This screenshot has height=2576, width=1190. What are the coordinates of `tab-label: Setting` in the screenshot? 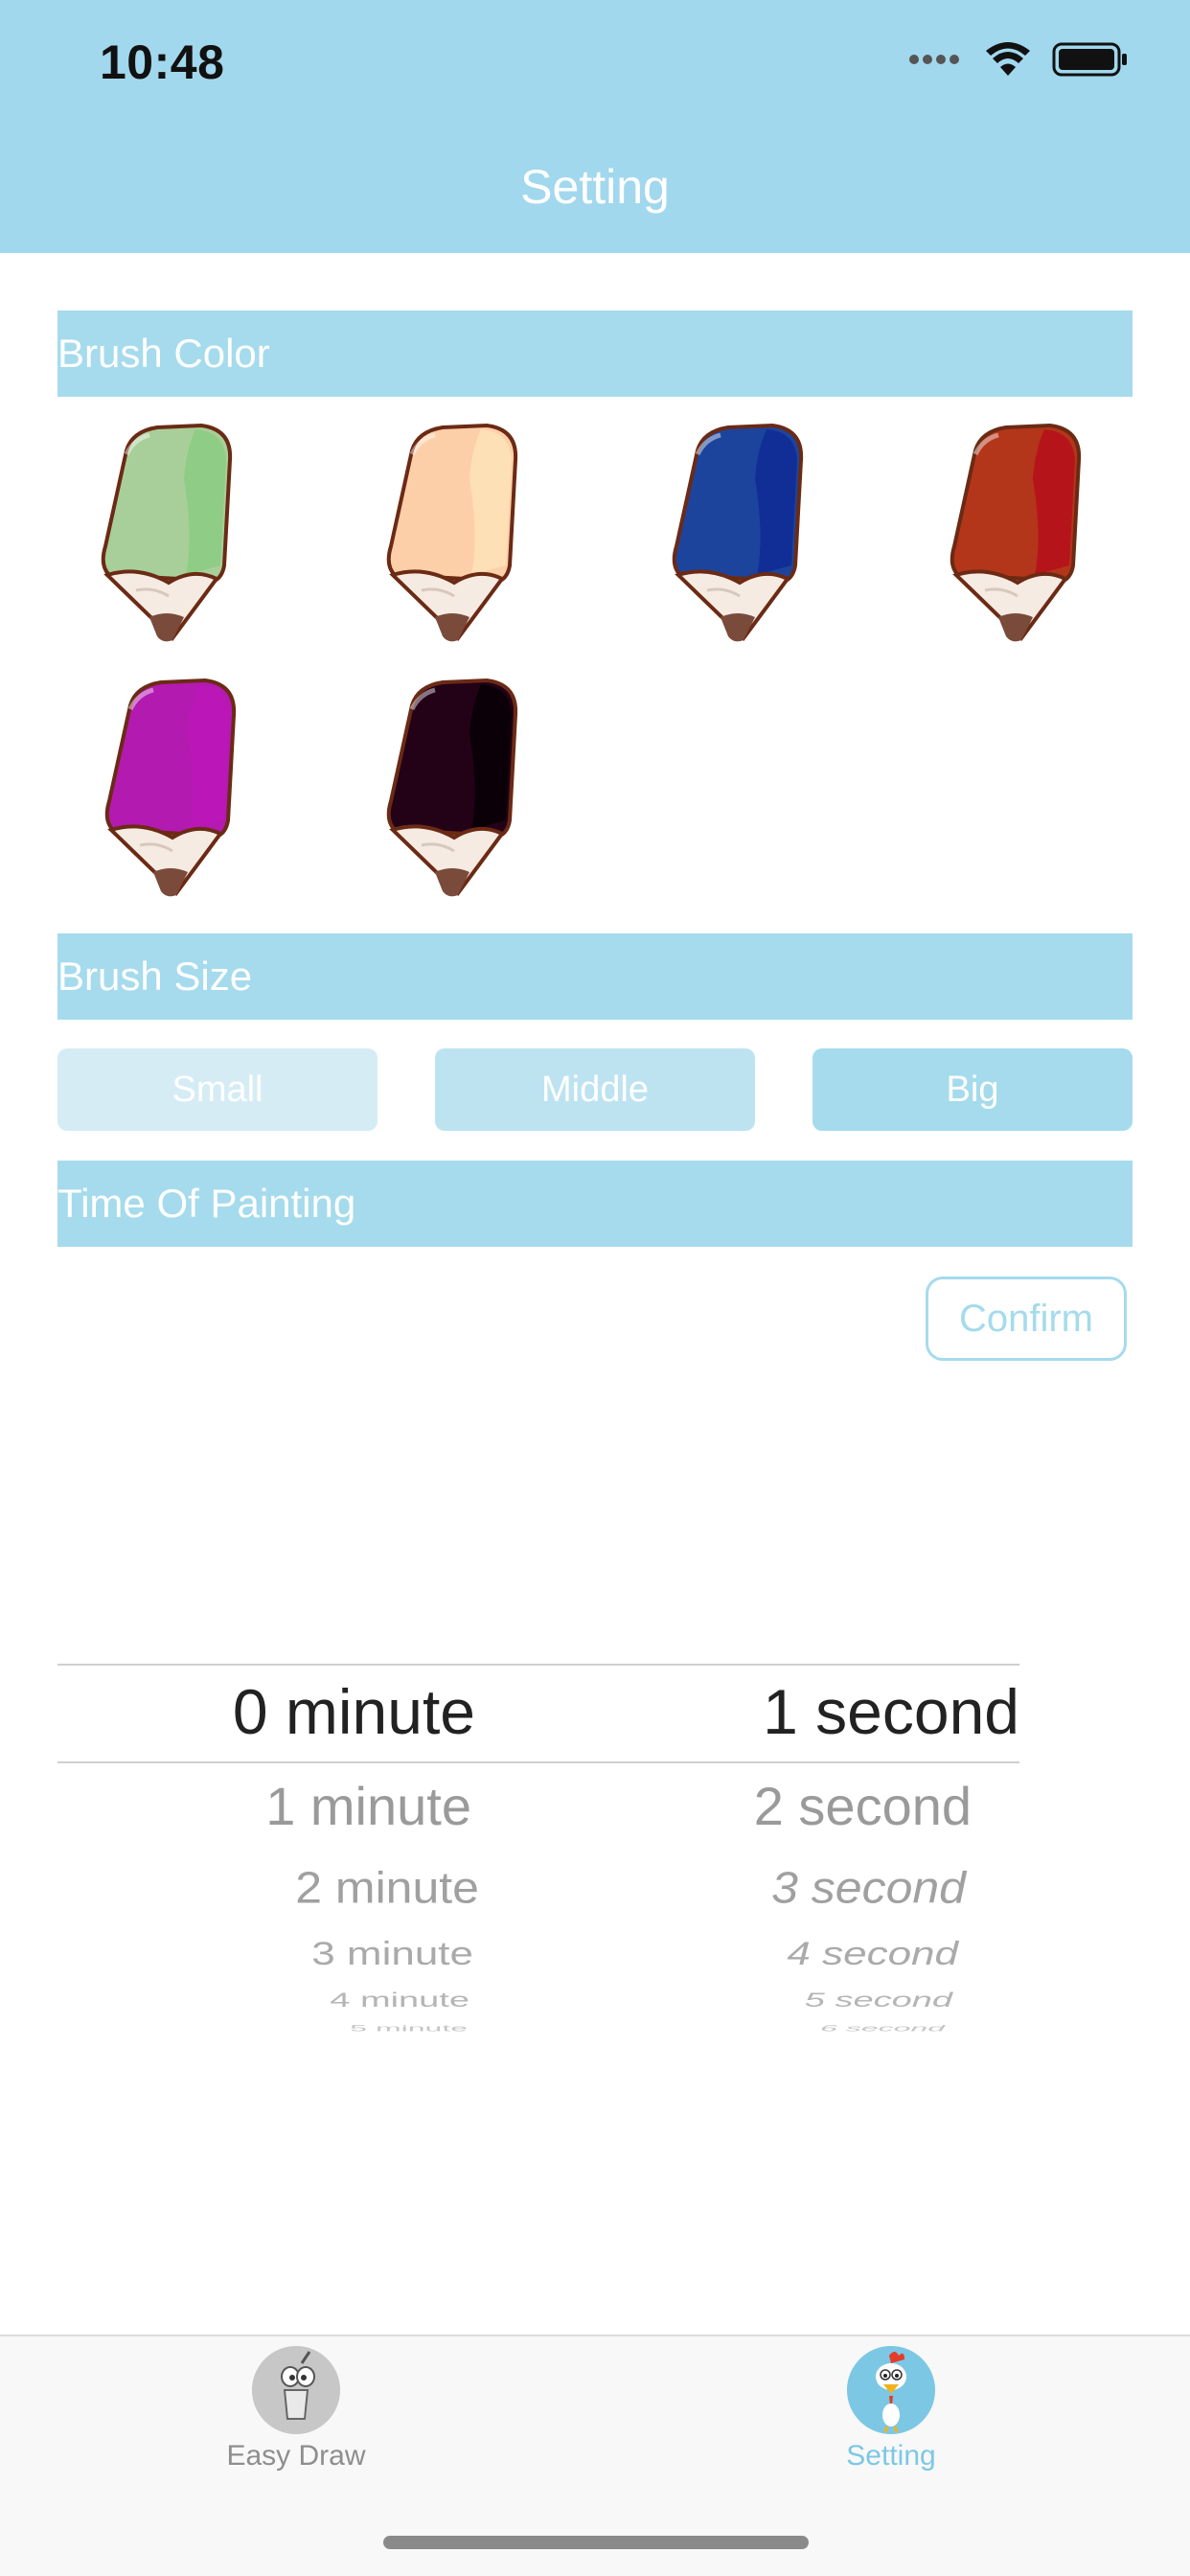 It's located at (891, 2456).